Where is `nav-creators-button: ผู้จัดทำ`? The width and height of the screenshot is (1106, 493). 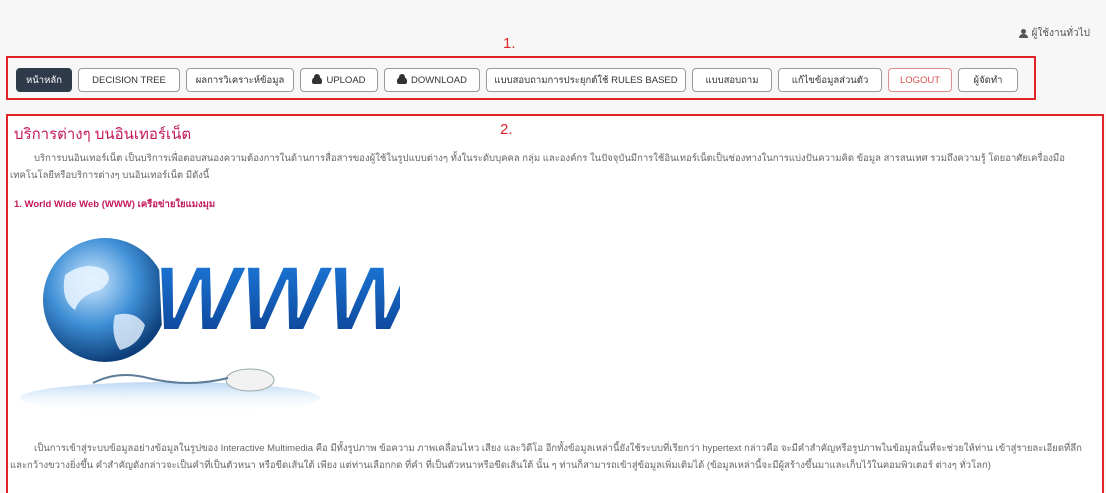 nav-creators-button: ผู้จัดทำ is located at coordinates (988, 80).